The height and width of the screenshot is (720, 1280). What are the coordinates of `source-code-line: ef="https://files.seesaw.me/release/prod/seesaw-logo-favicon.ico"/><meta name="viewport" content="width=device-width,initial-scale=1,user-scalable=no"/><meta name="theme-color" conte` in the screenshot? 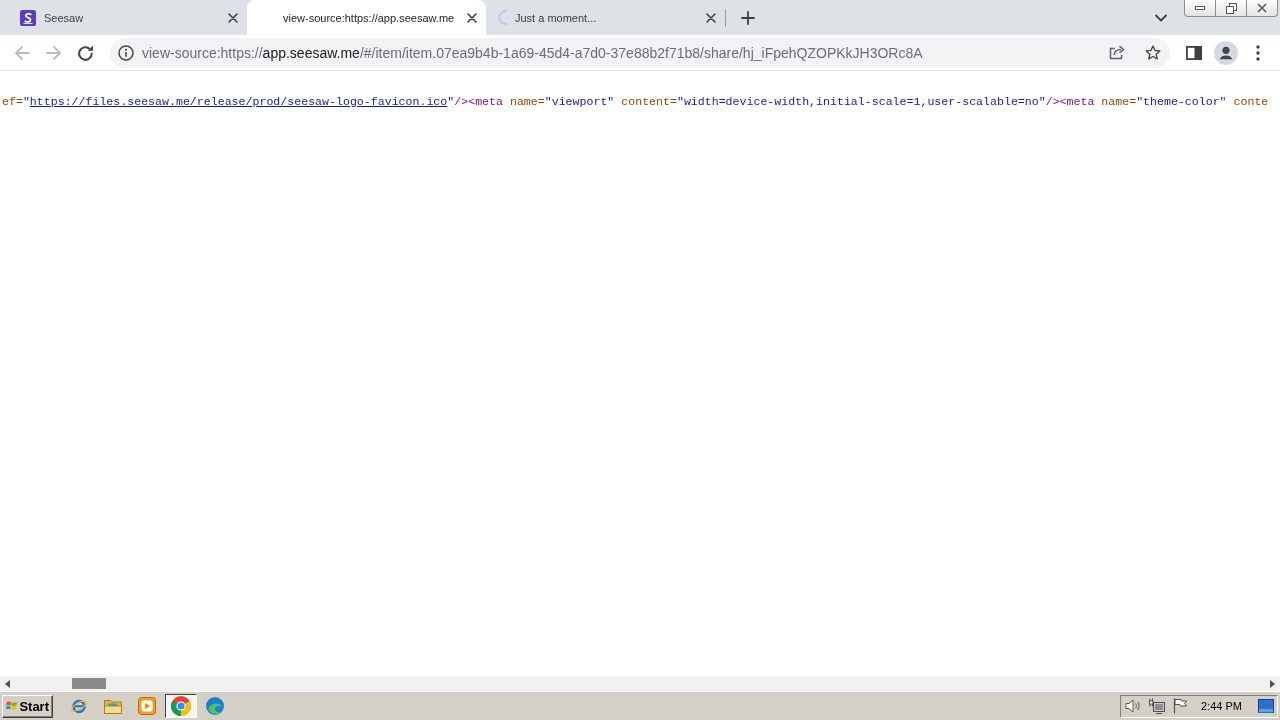 It's located at (635, 102).